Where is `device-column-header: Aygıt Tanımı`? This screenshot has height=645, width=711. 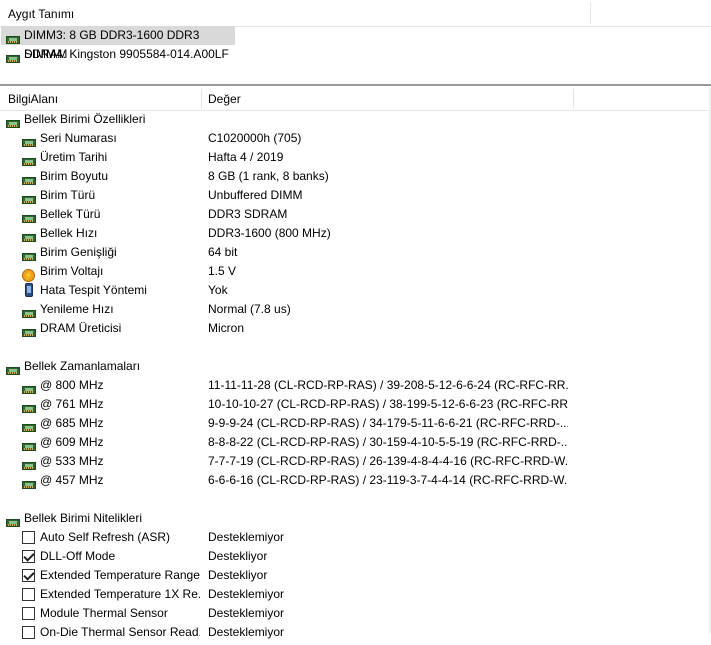
device-column-header: Aygıt Tanımı is located at coordinates (41, 14).